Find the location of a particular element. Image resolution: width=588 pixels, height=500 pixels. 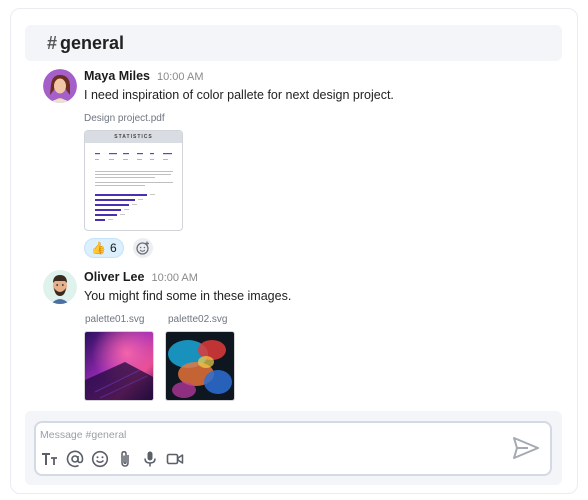

channel-hash: # is located at coordinates (52, 42).